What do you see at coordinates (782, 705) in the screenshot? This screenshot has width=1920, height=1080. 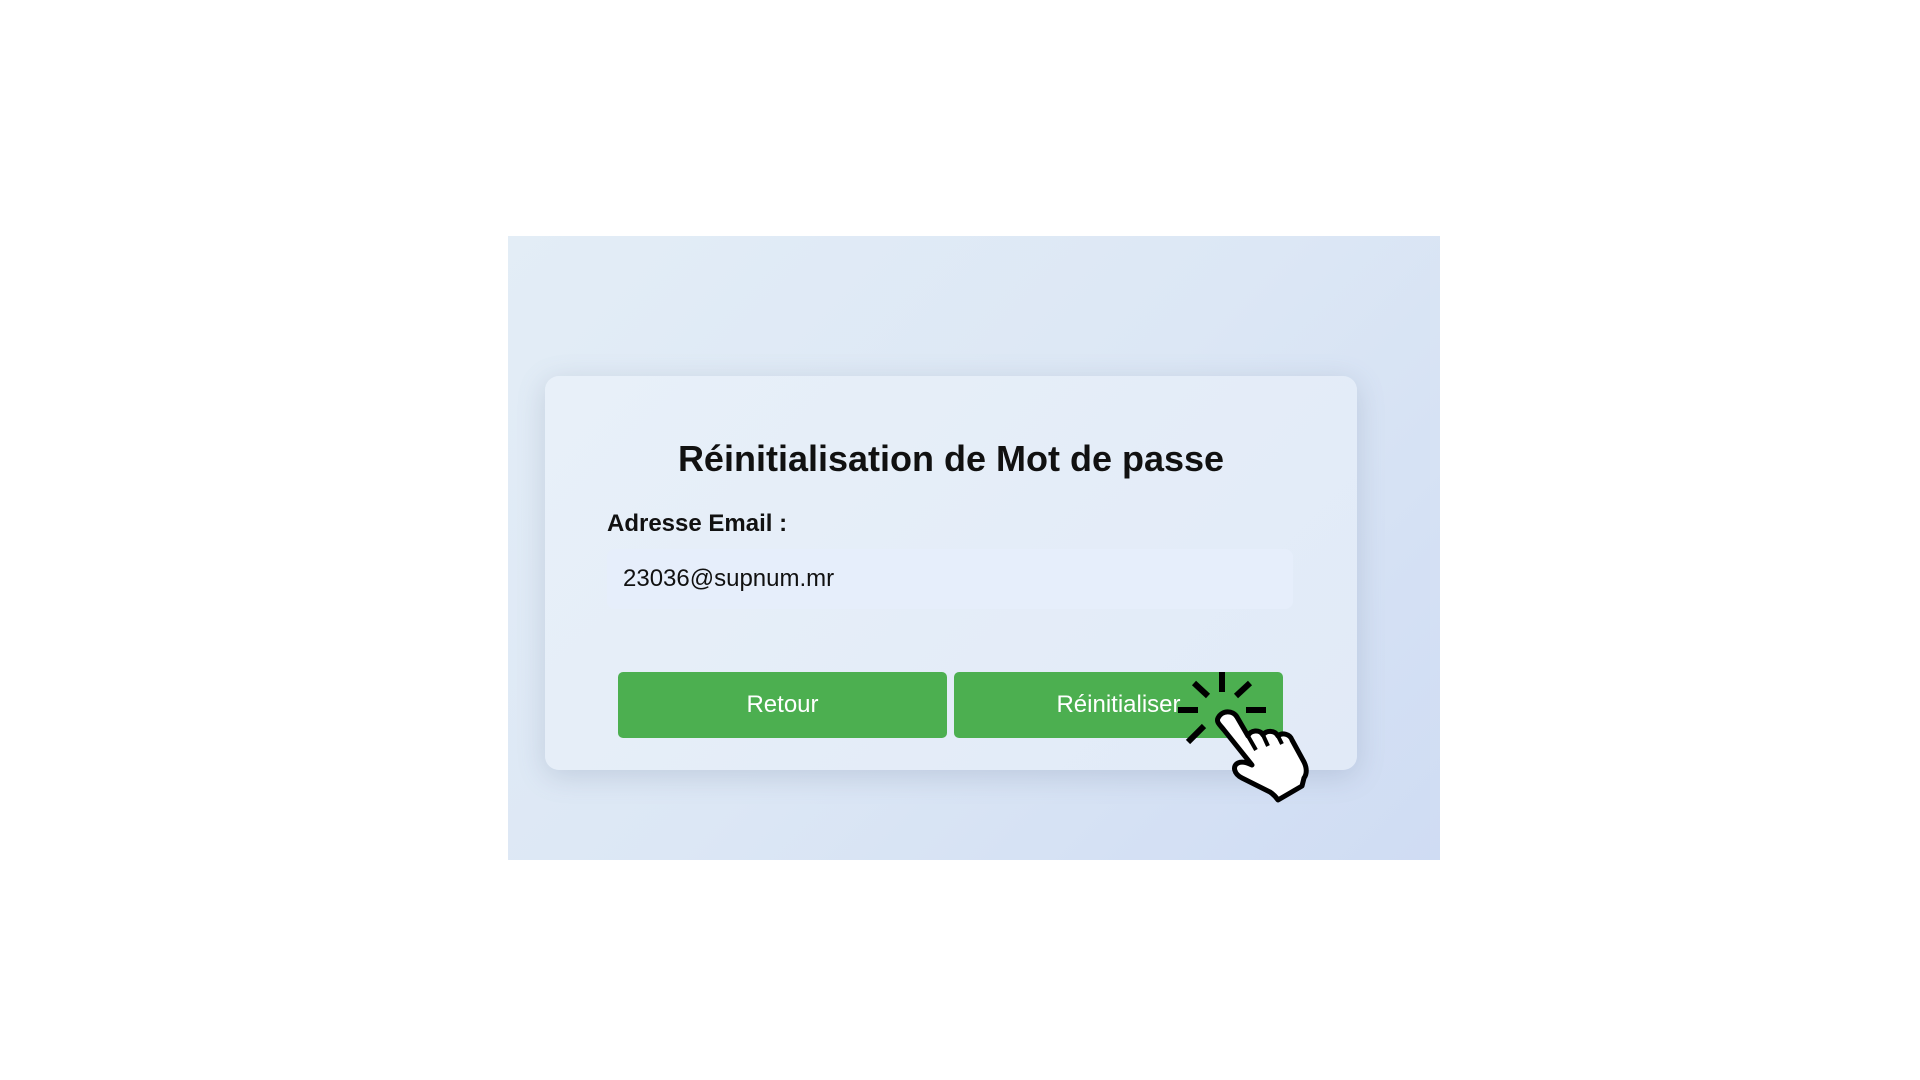 I see `back-button: Retour` at bounding box center [782, 705].